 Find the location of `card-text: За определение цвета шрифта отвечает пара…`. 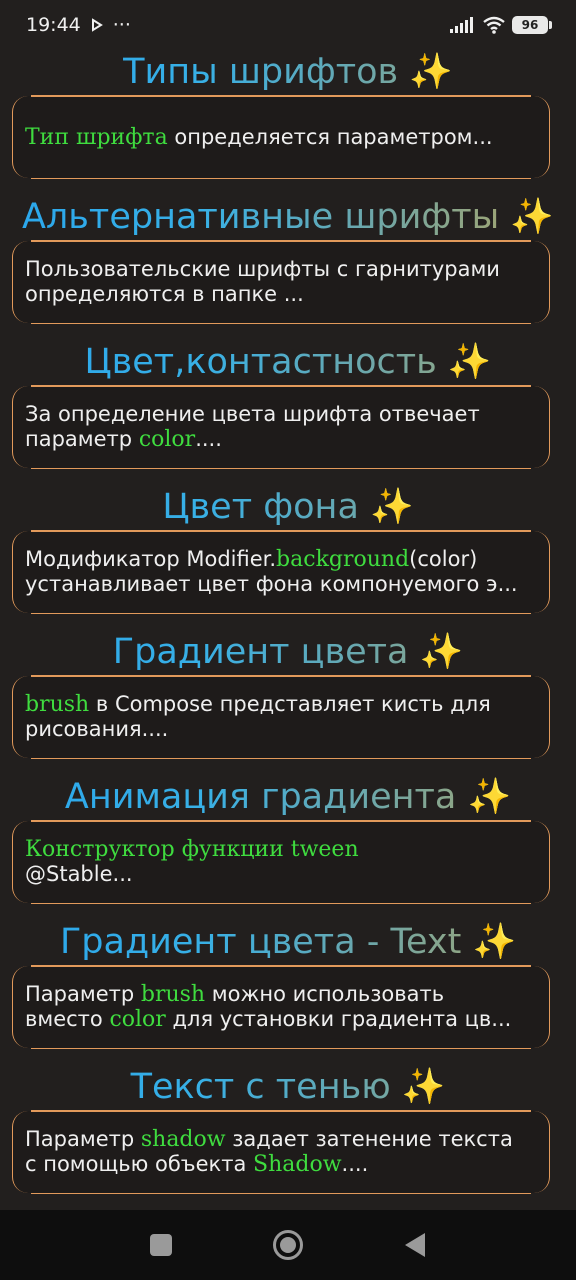

card-text: За определение цвета шрифта отвечает пара… is located at coordinates (281, 427).